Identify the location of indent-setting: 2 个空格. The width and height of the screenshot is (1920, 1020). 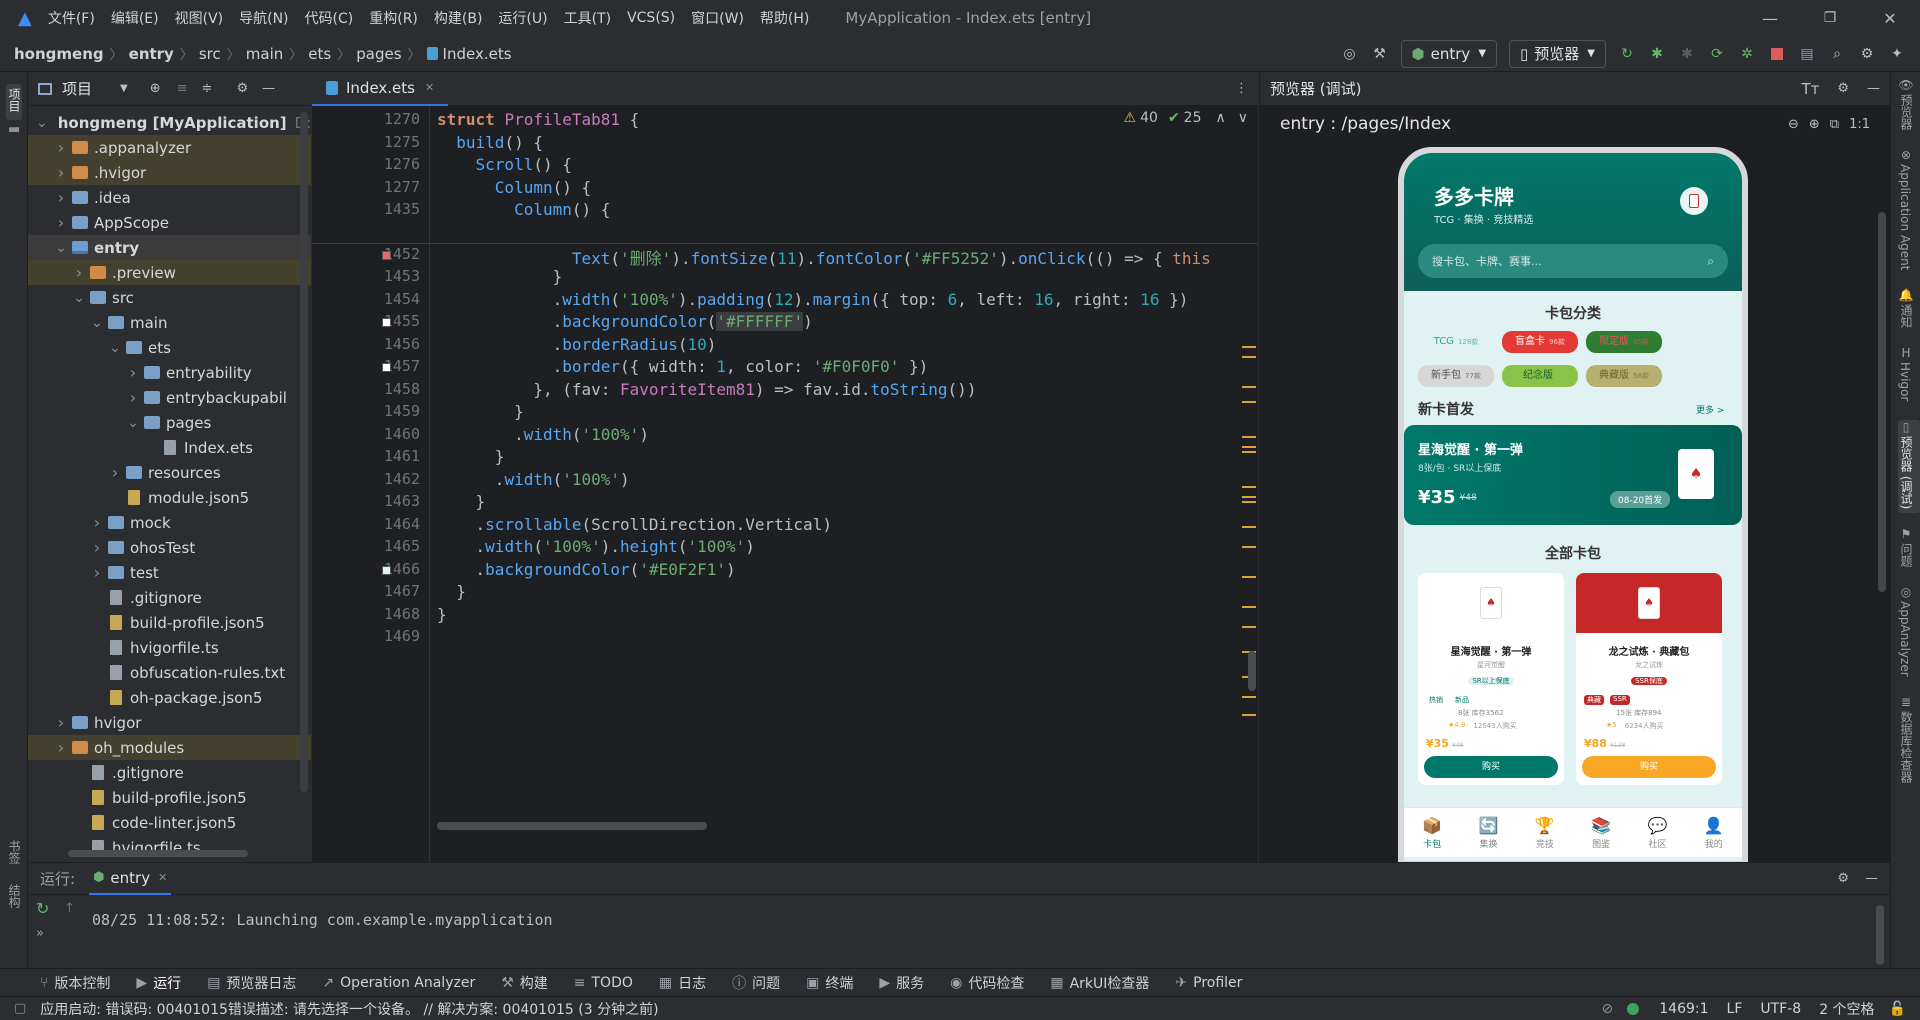
(1846, 1009).